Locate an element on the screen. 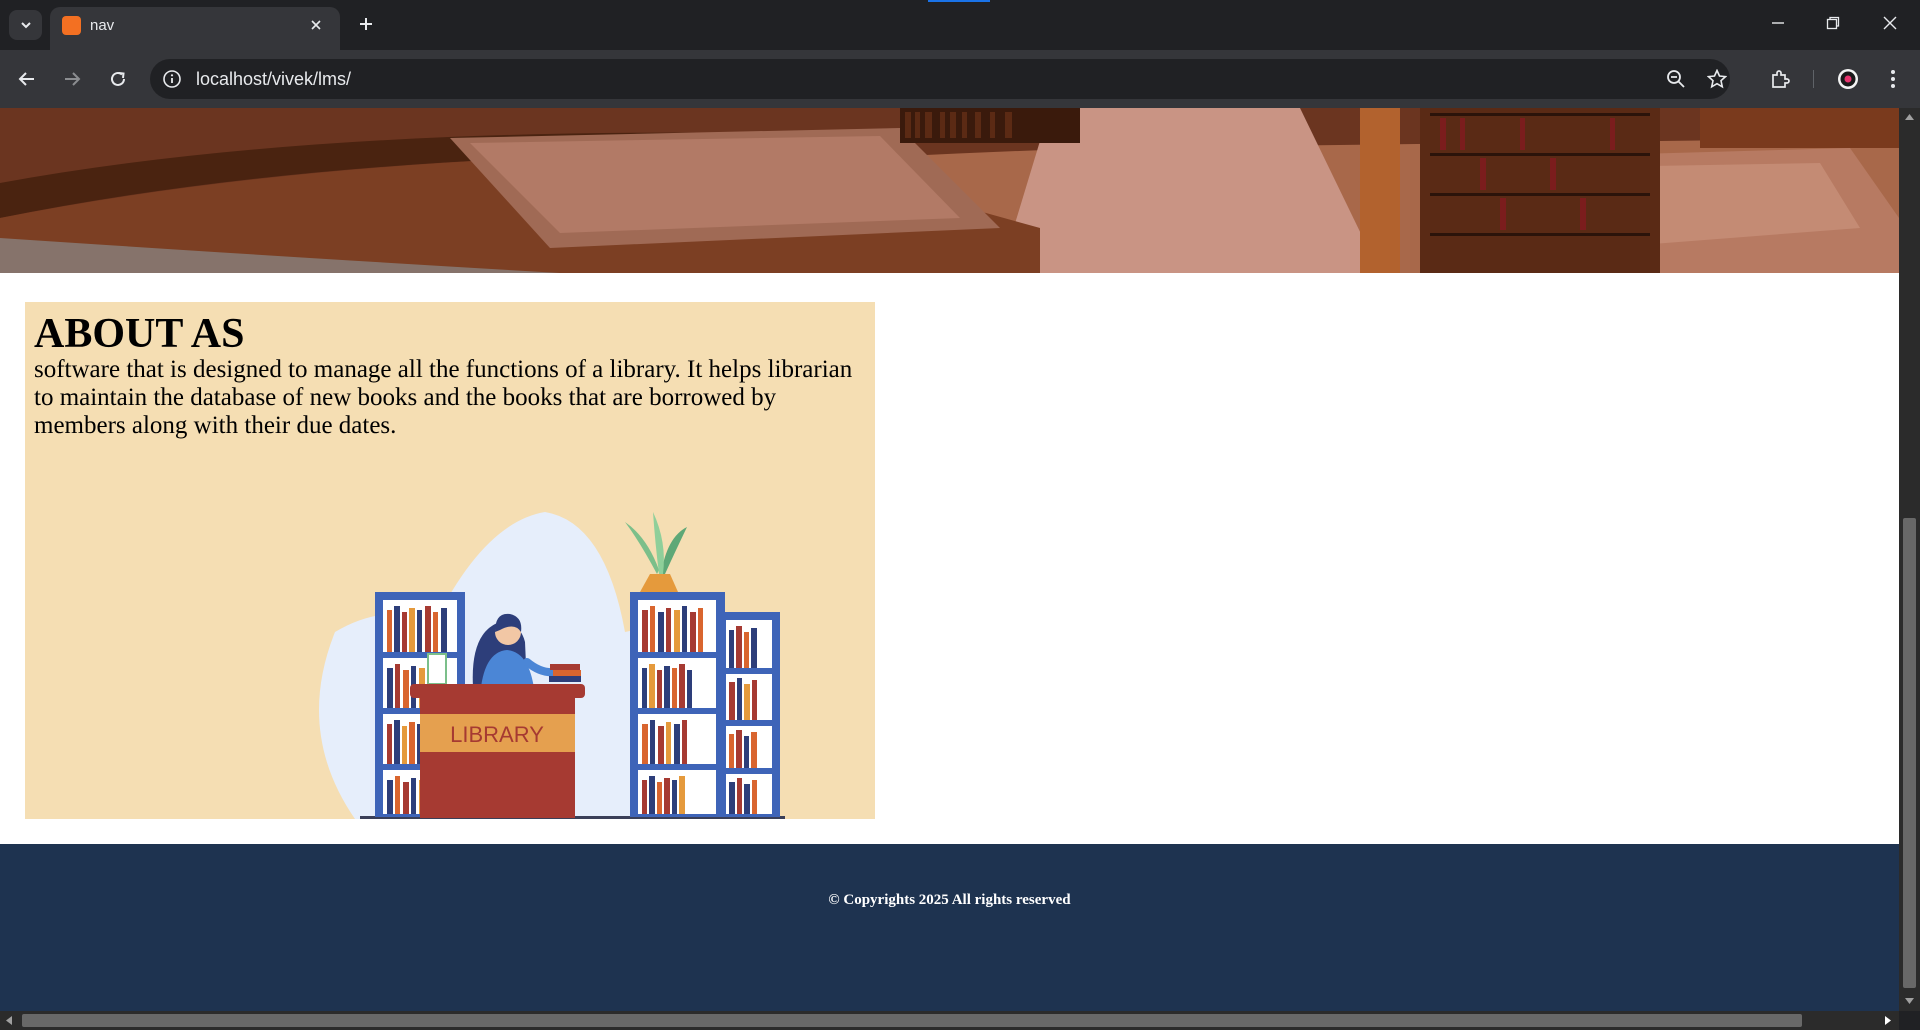 The width and height of the screenshot is (1920, 1030). profile-avatar-icon is located at coordinates (1848, 79).